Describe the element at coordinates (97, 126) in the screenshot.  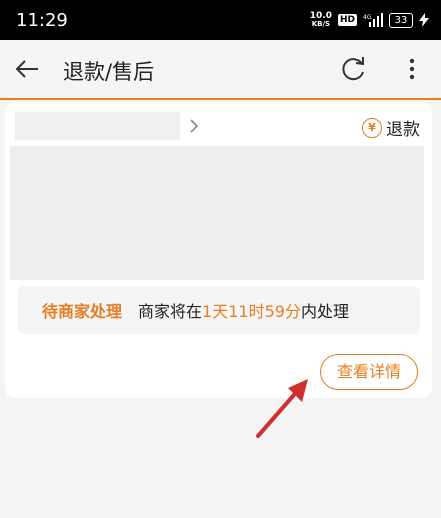
I see `shop-name-placeholder` at that location.